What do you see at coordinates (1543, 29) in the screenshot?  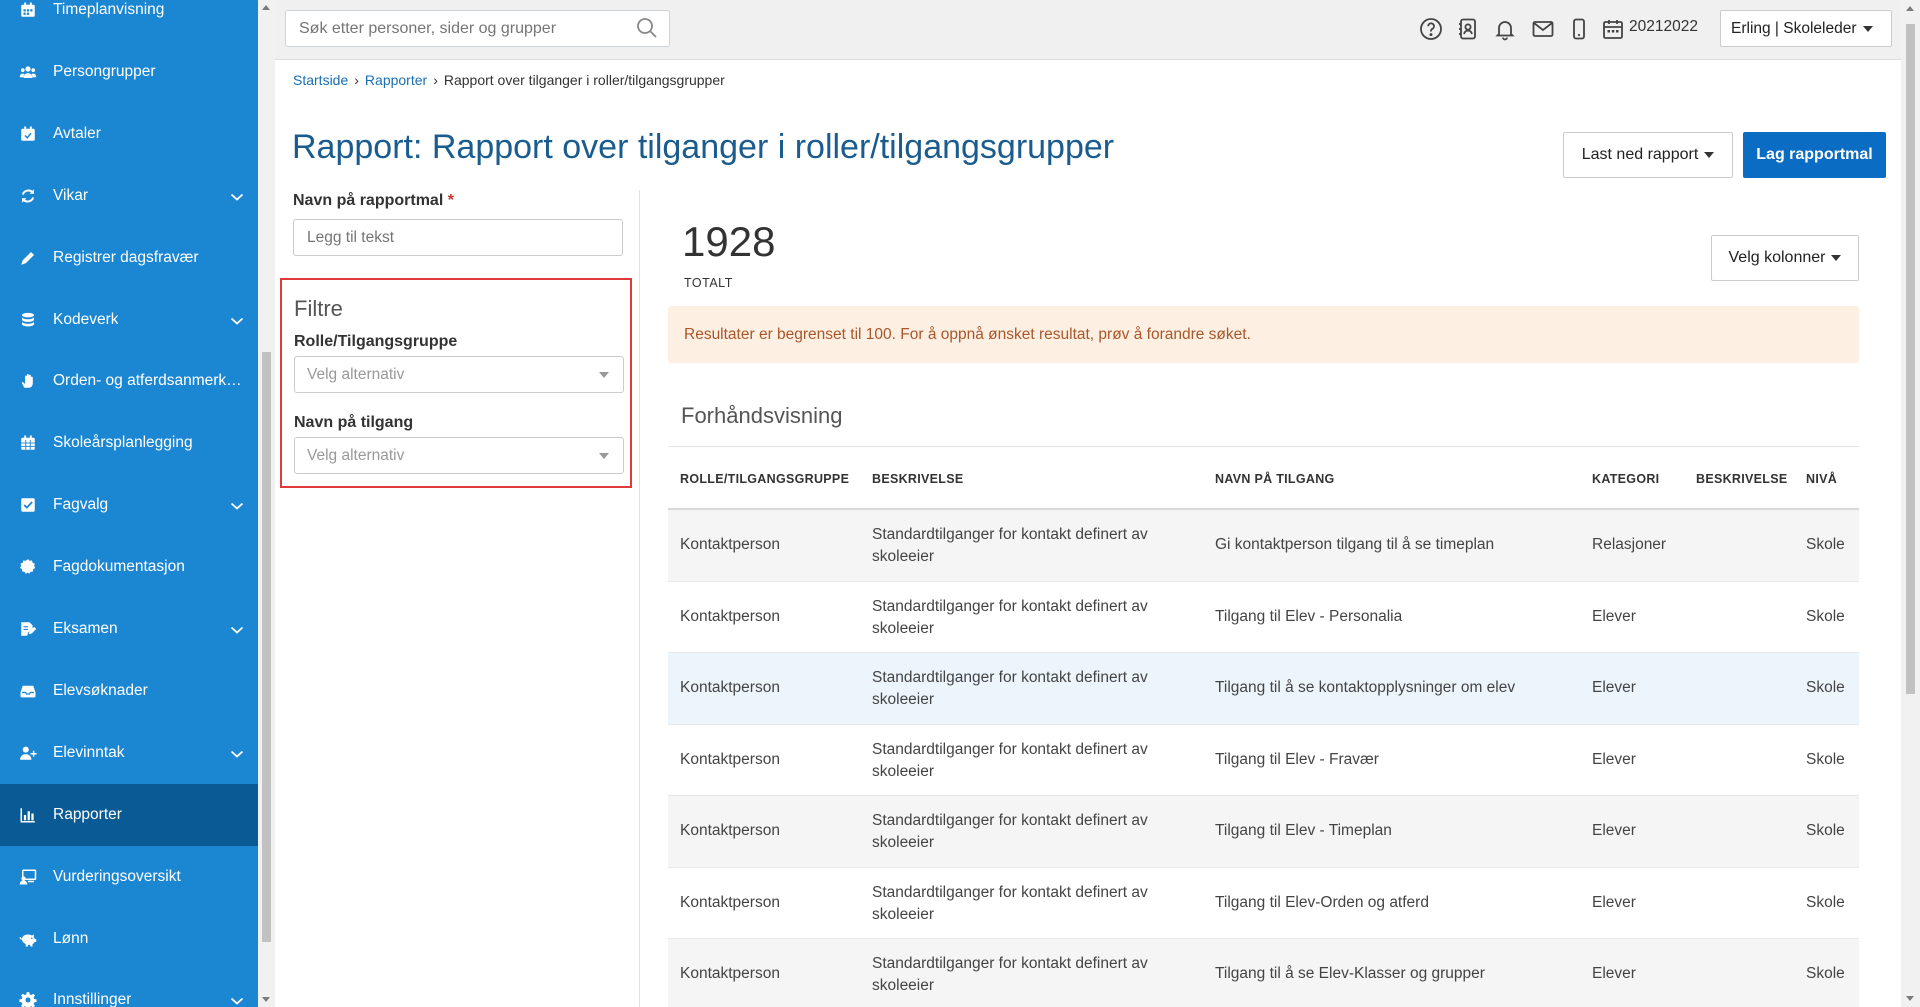 I see `mail-icon` at bounding box center [1543, 29].